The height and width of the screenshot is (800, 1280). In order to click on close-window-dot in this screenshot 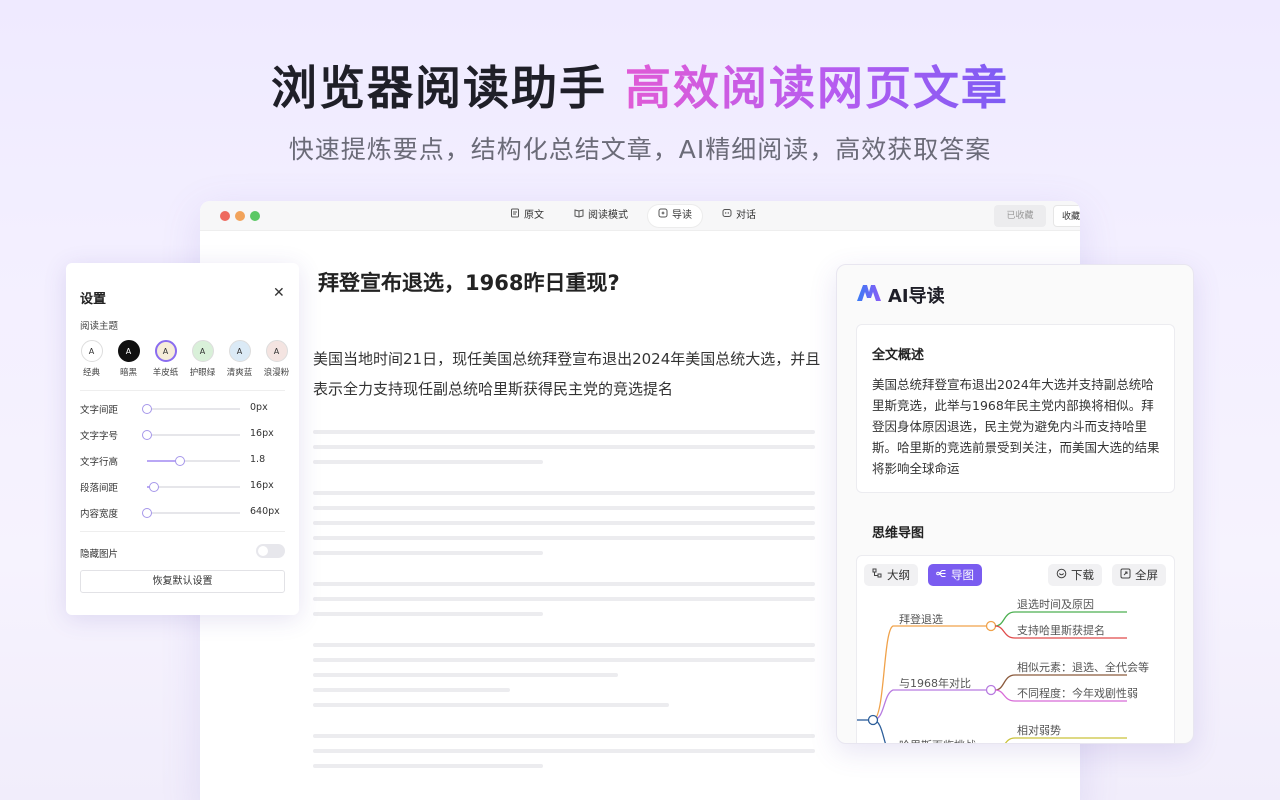, I will do `click(225, 216)`.